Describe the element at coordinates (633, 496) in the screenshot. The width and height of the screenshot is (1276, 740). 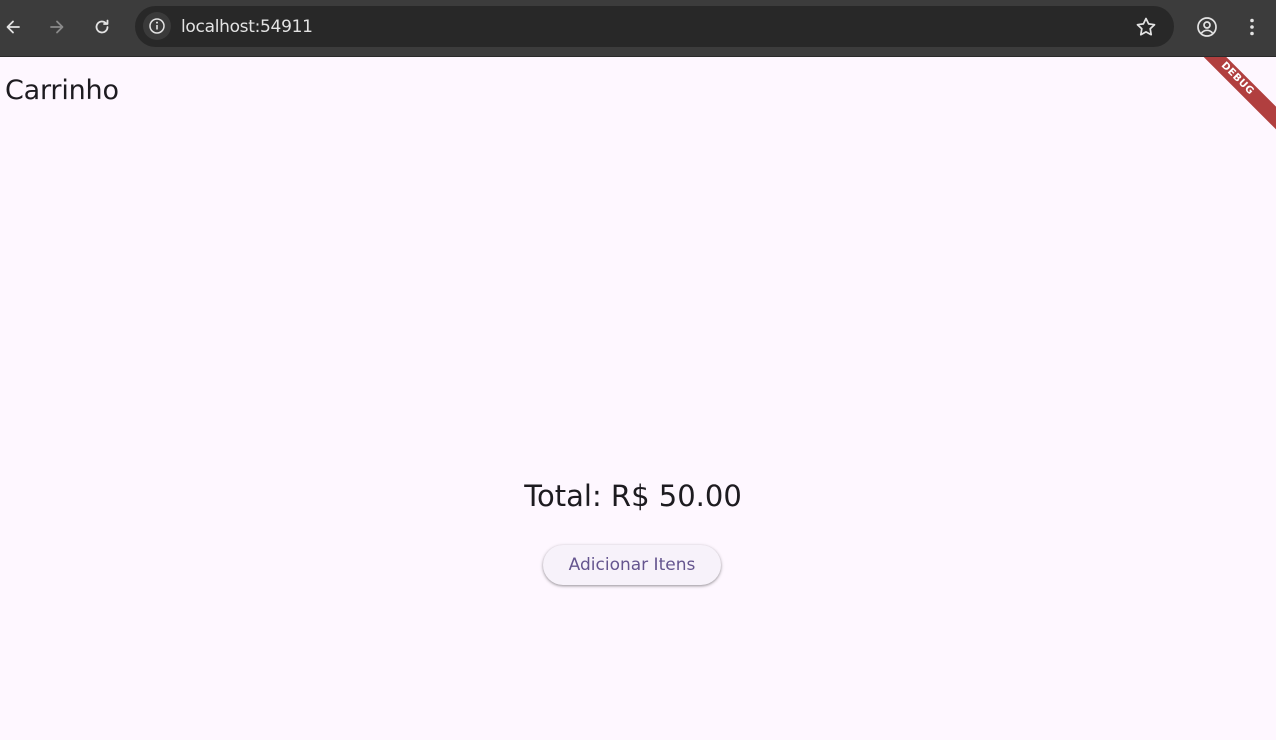
I see `cart-total: Total: R$ 50.00` at that location.